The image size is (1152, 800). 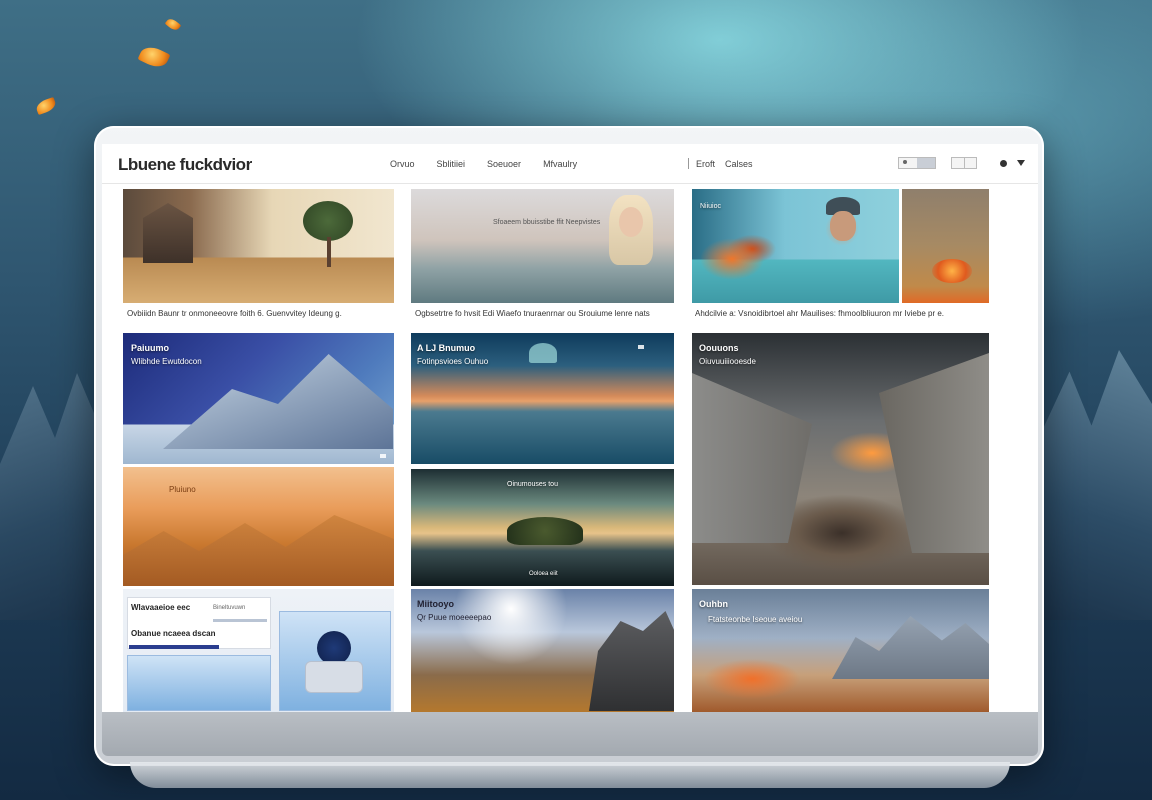 I want to click on screen-panel, so click(x=199, y=683).